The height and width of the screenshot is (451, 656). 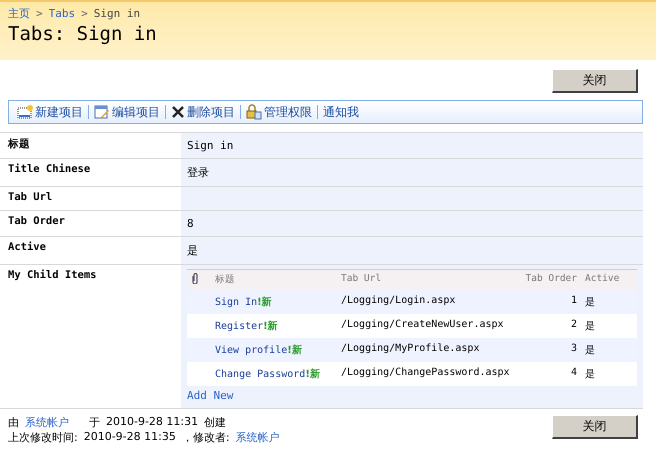 I want to click on item-title-link: View profile!新, so click(x=258, y=350).